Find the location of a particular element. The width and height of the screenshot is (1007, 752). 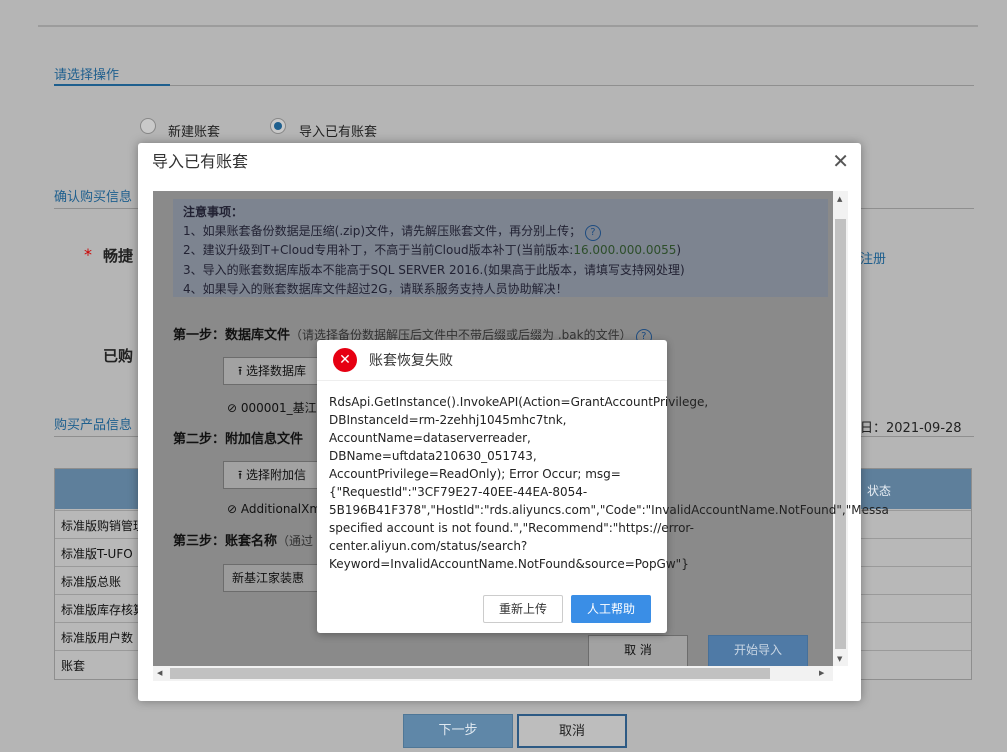

db-file-name: ⊘ 000001_基江 is located at coordinates (272, 408).